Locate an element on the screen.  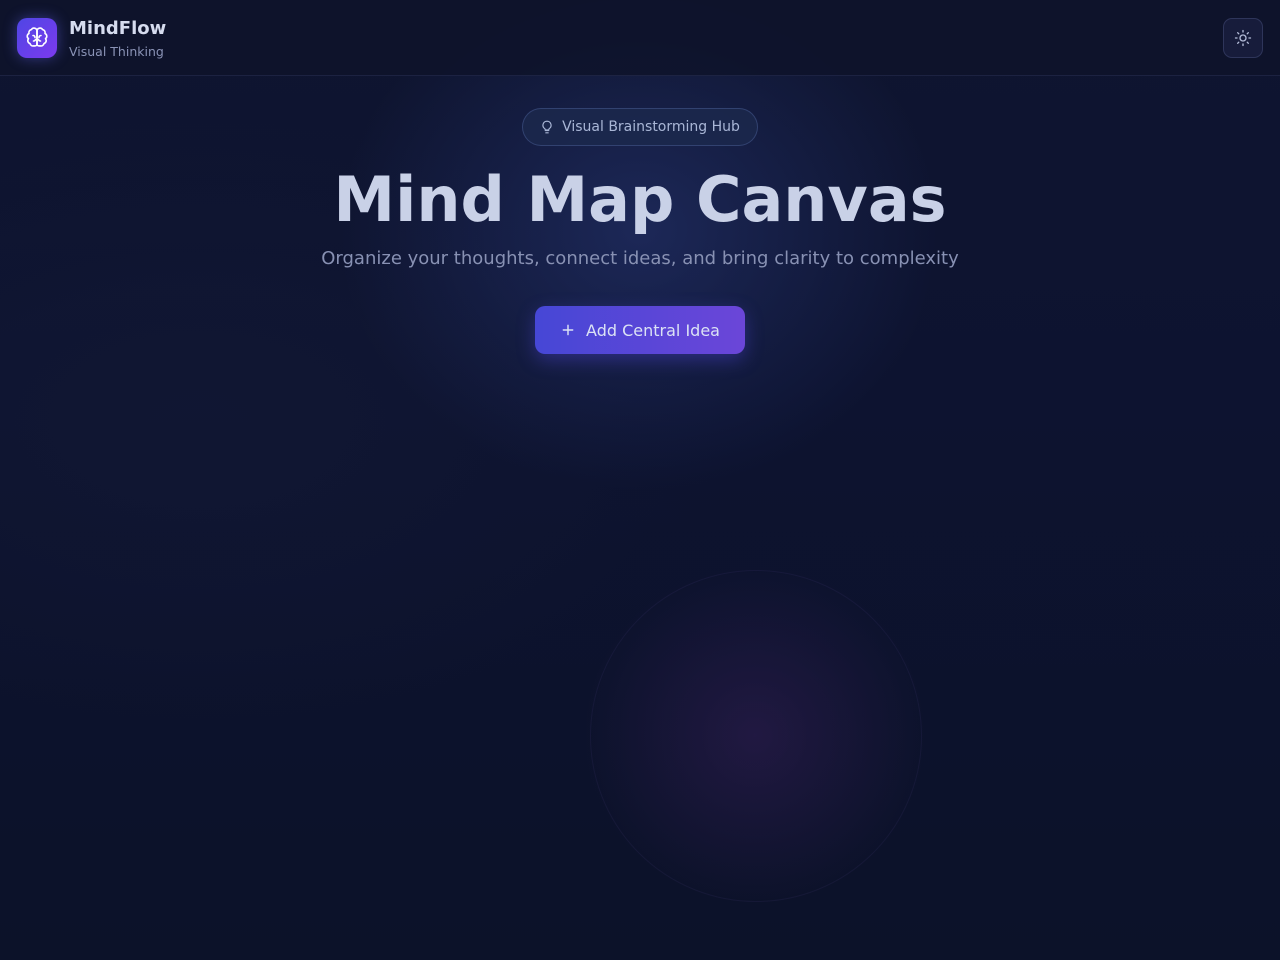
lightbulb-icon is located at coordinates (547, 127).